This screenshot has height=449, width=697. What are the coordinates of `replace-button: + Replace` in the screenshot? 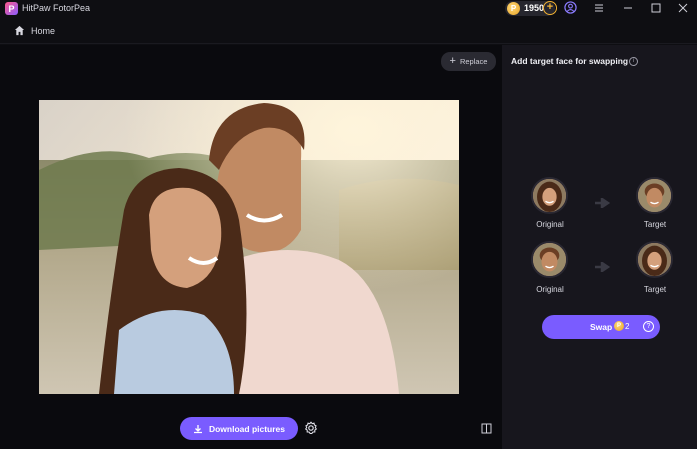 It's located at (468, 61).